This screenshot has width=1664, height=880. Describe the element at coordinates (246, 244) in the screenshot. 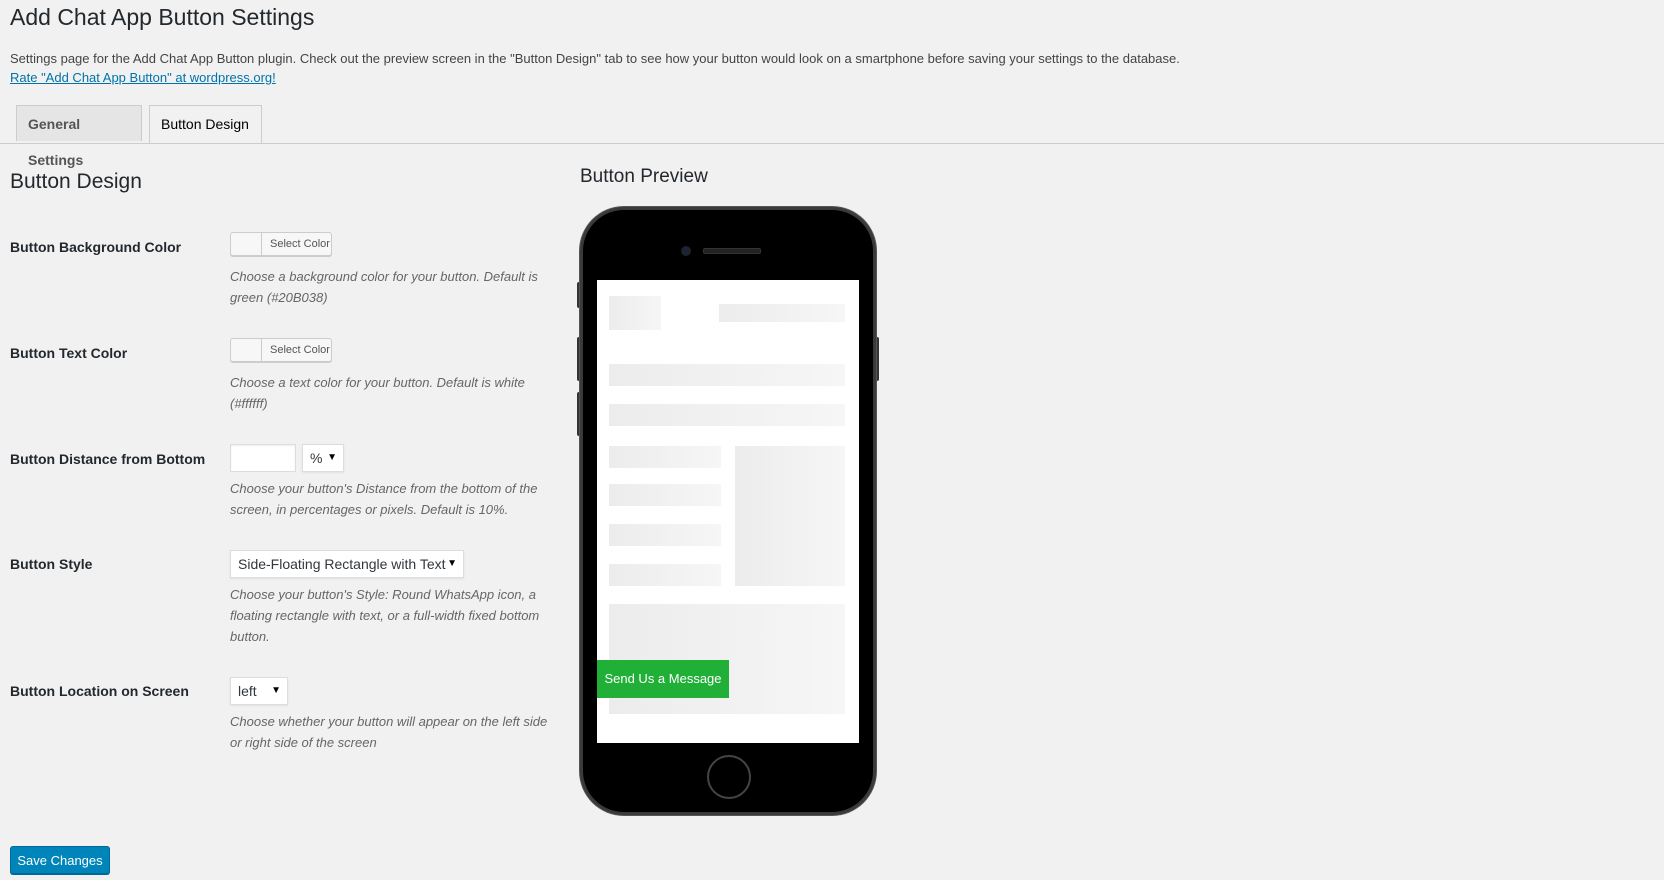

I see `bg-color-swatch` at that location.